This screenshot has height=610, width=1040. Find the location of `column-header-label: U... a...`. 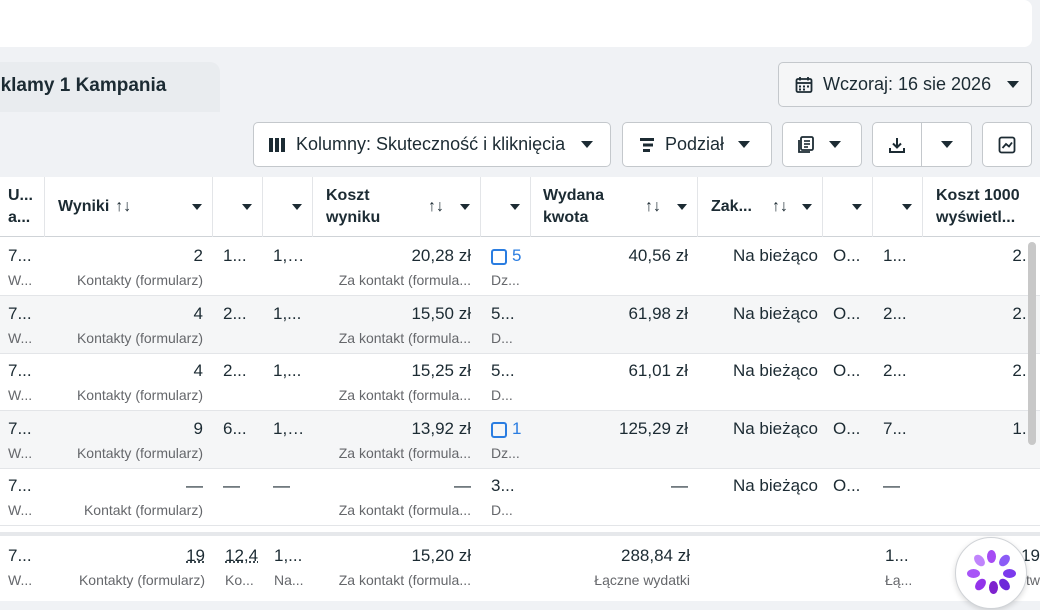

column-header-label: U... a... is located at coordinates (20, 206).